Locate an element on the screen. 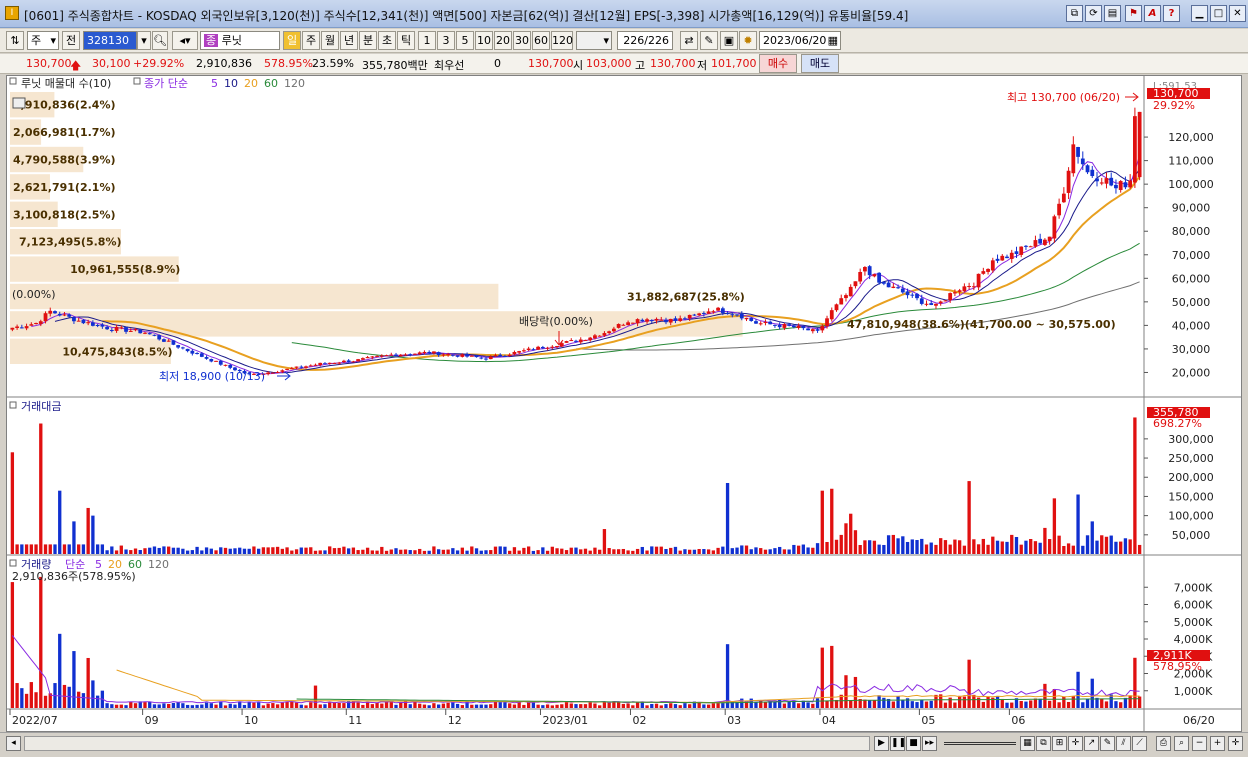  zoom-track is located at coordinates (980, 743).